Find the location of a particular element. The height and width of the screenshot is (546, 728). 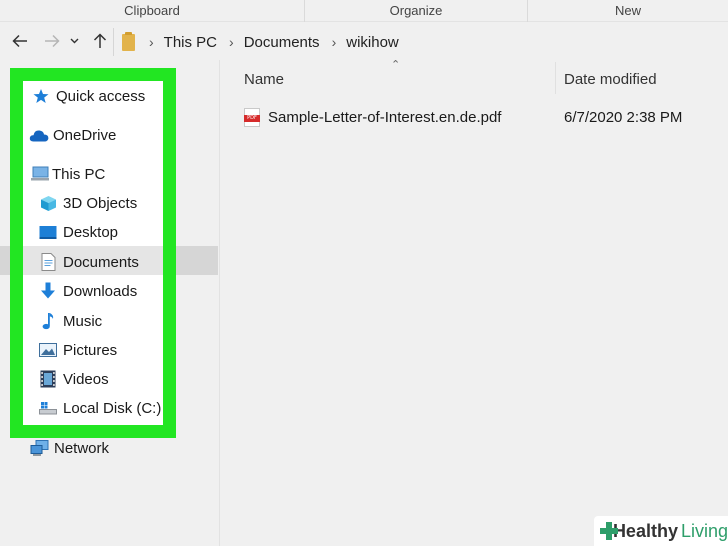

breadcrumb-wikihow: wikihow is located at coordinates (372, 42).